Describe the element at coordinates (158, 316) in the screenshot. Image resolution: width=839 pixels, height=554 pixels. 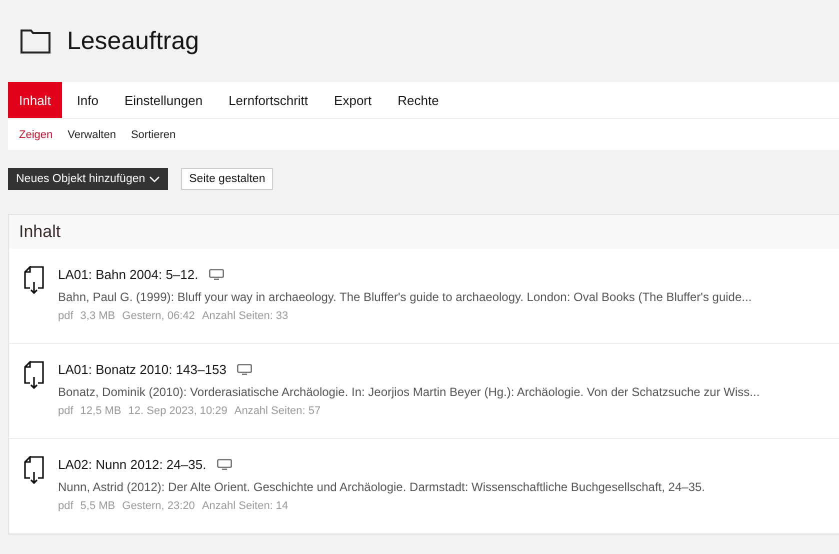
I see `item-property: Gestern, 06:42` at that location.